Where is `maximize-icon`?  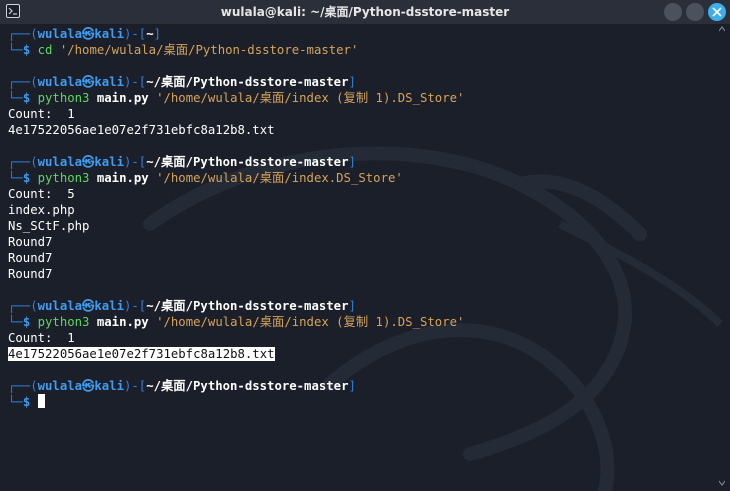 maximize-icon is located at coordinates (695, 12).